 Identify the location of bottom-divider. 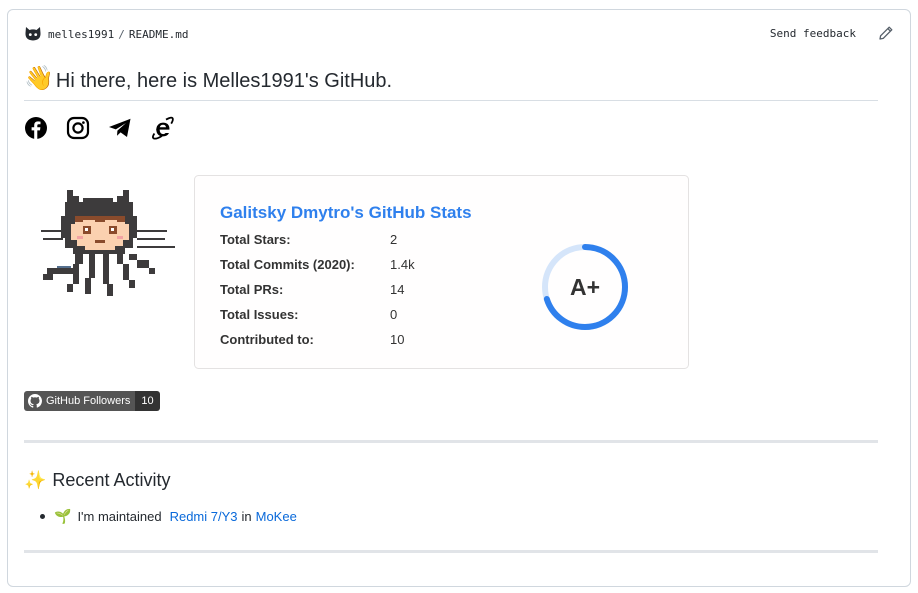
(451, 551).